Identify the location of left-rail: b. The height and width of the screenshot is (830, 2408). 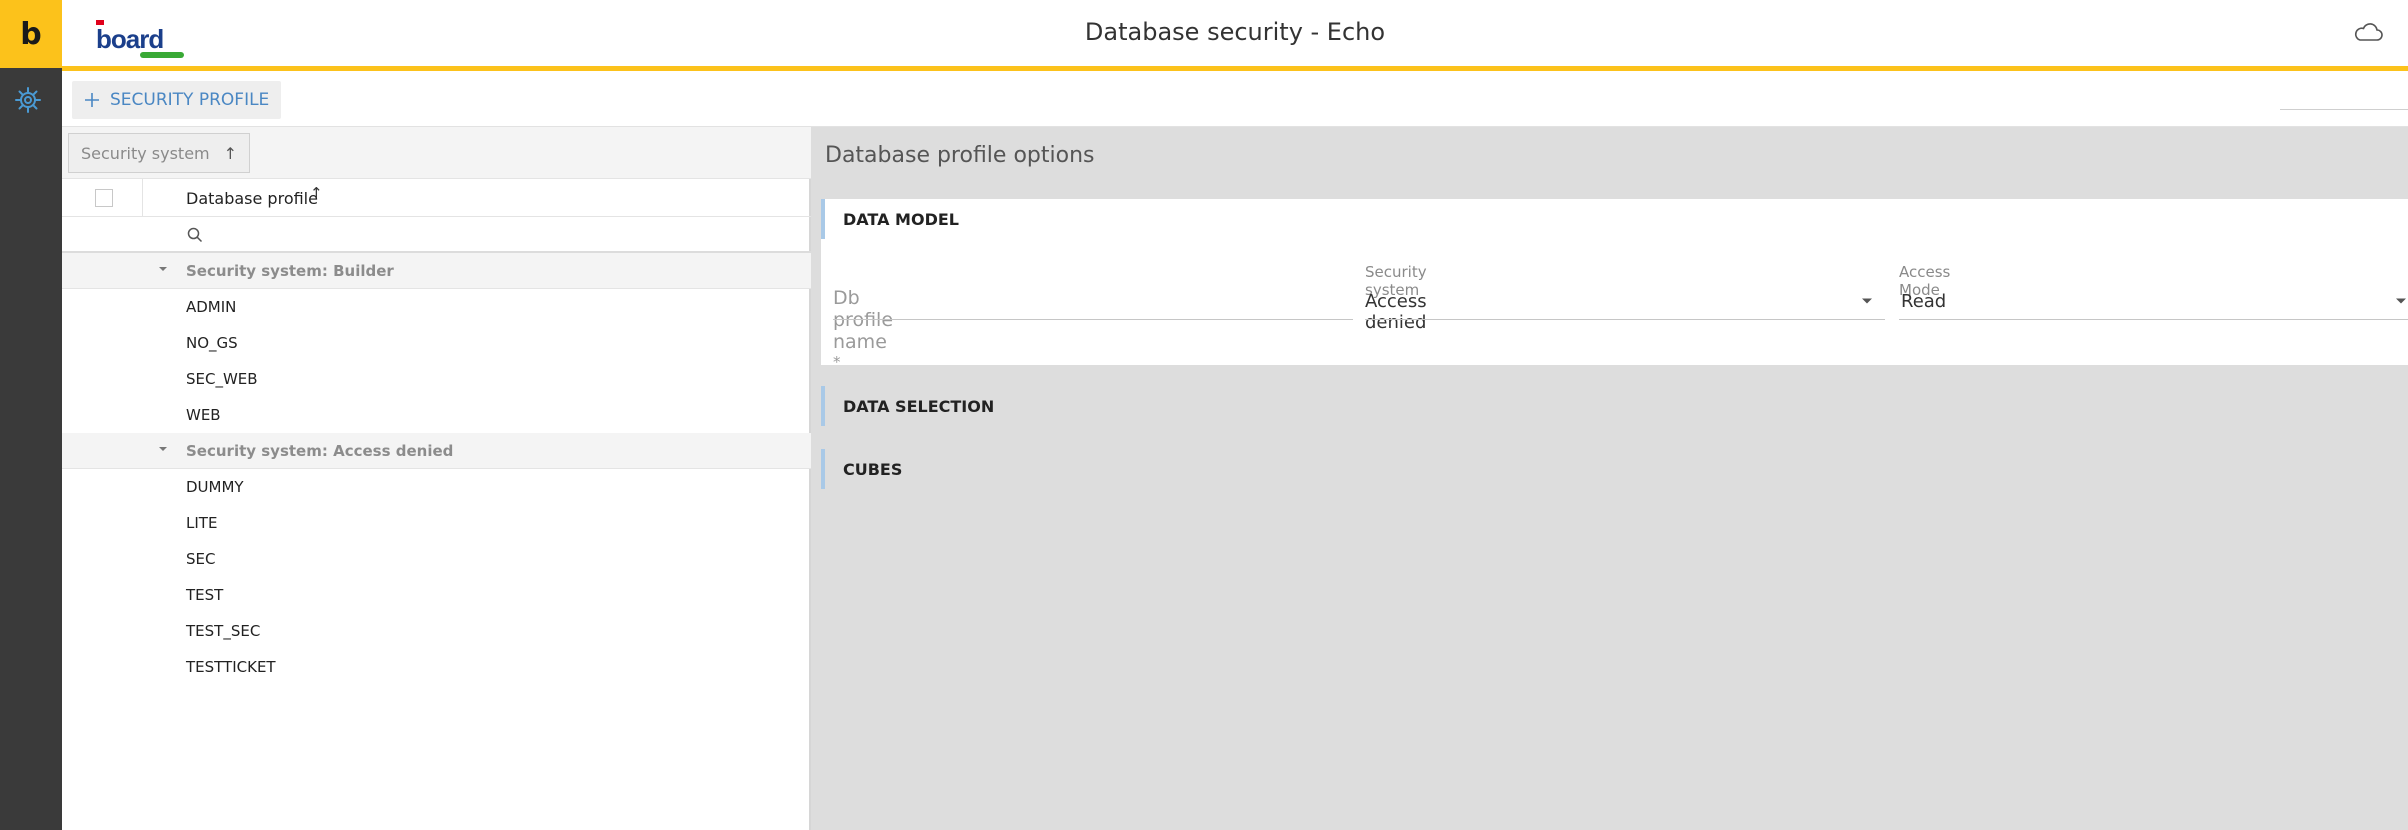
(31, 415).